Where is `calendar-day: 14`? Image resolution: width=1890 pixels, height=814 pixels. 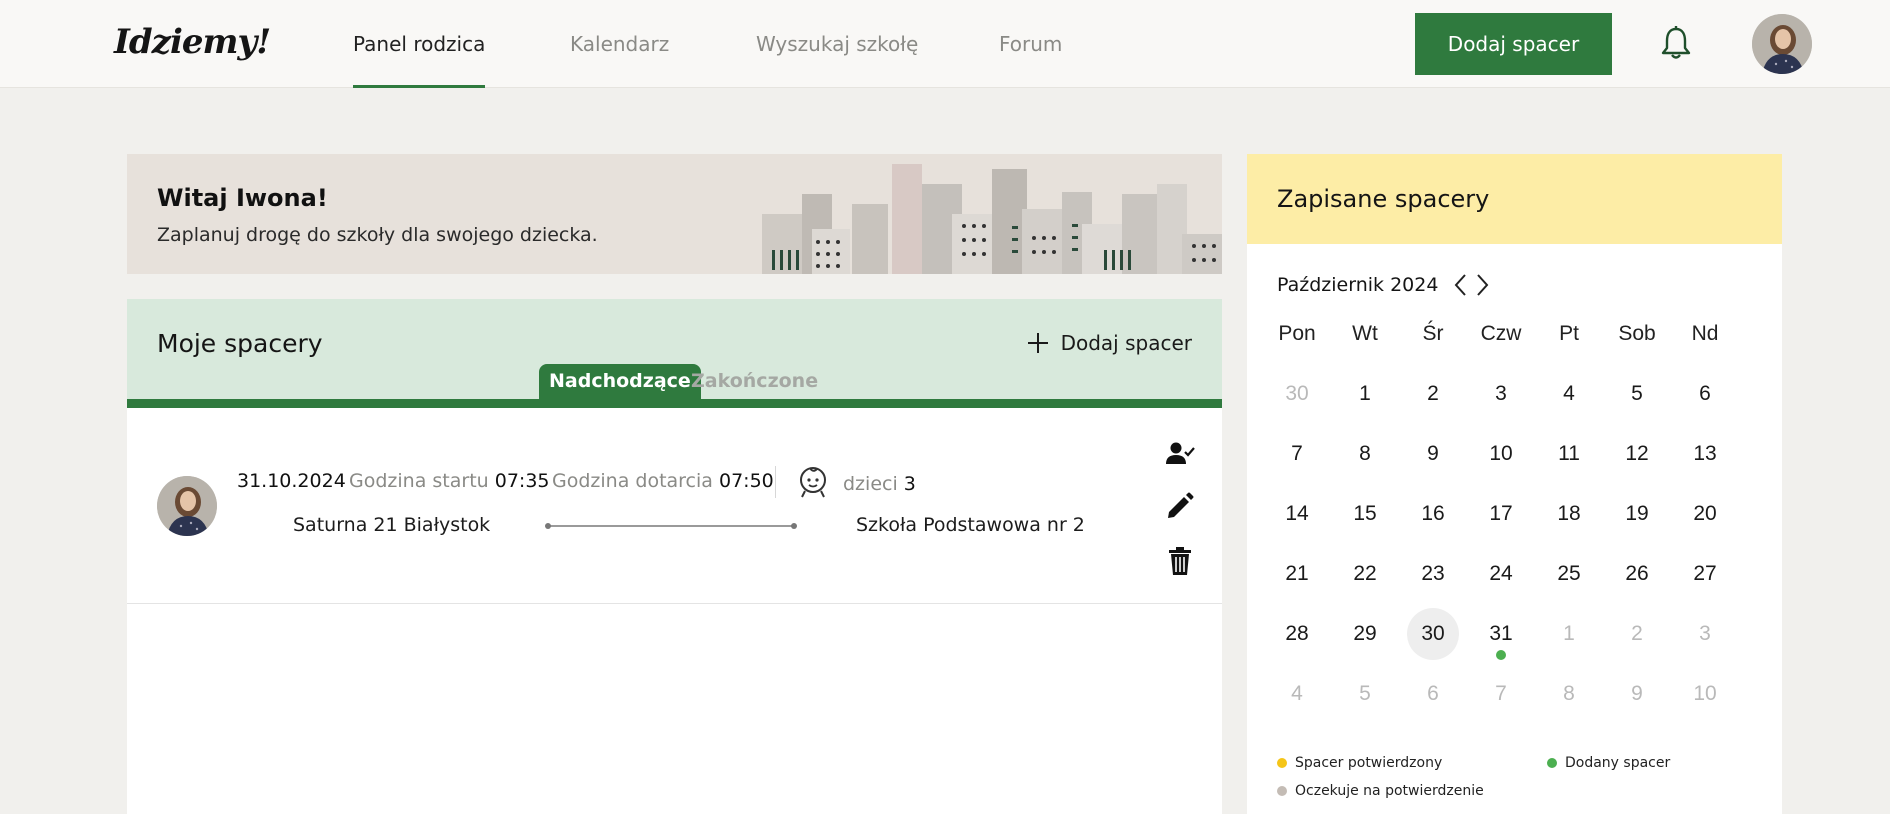 calendar-day: 14 is located at coordinates (1297, 514).